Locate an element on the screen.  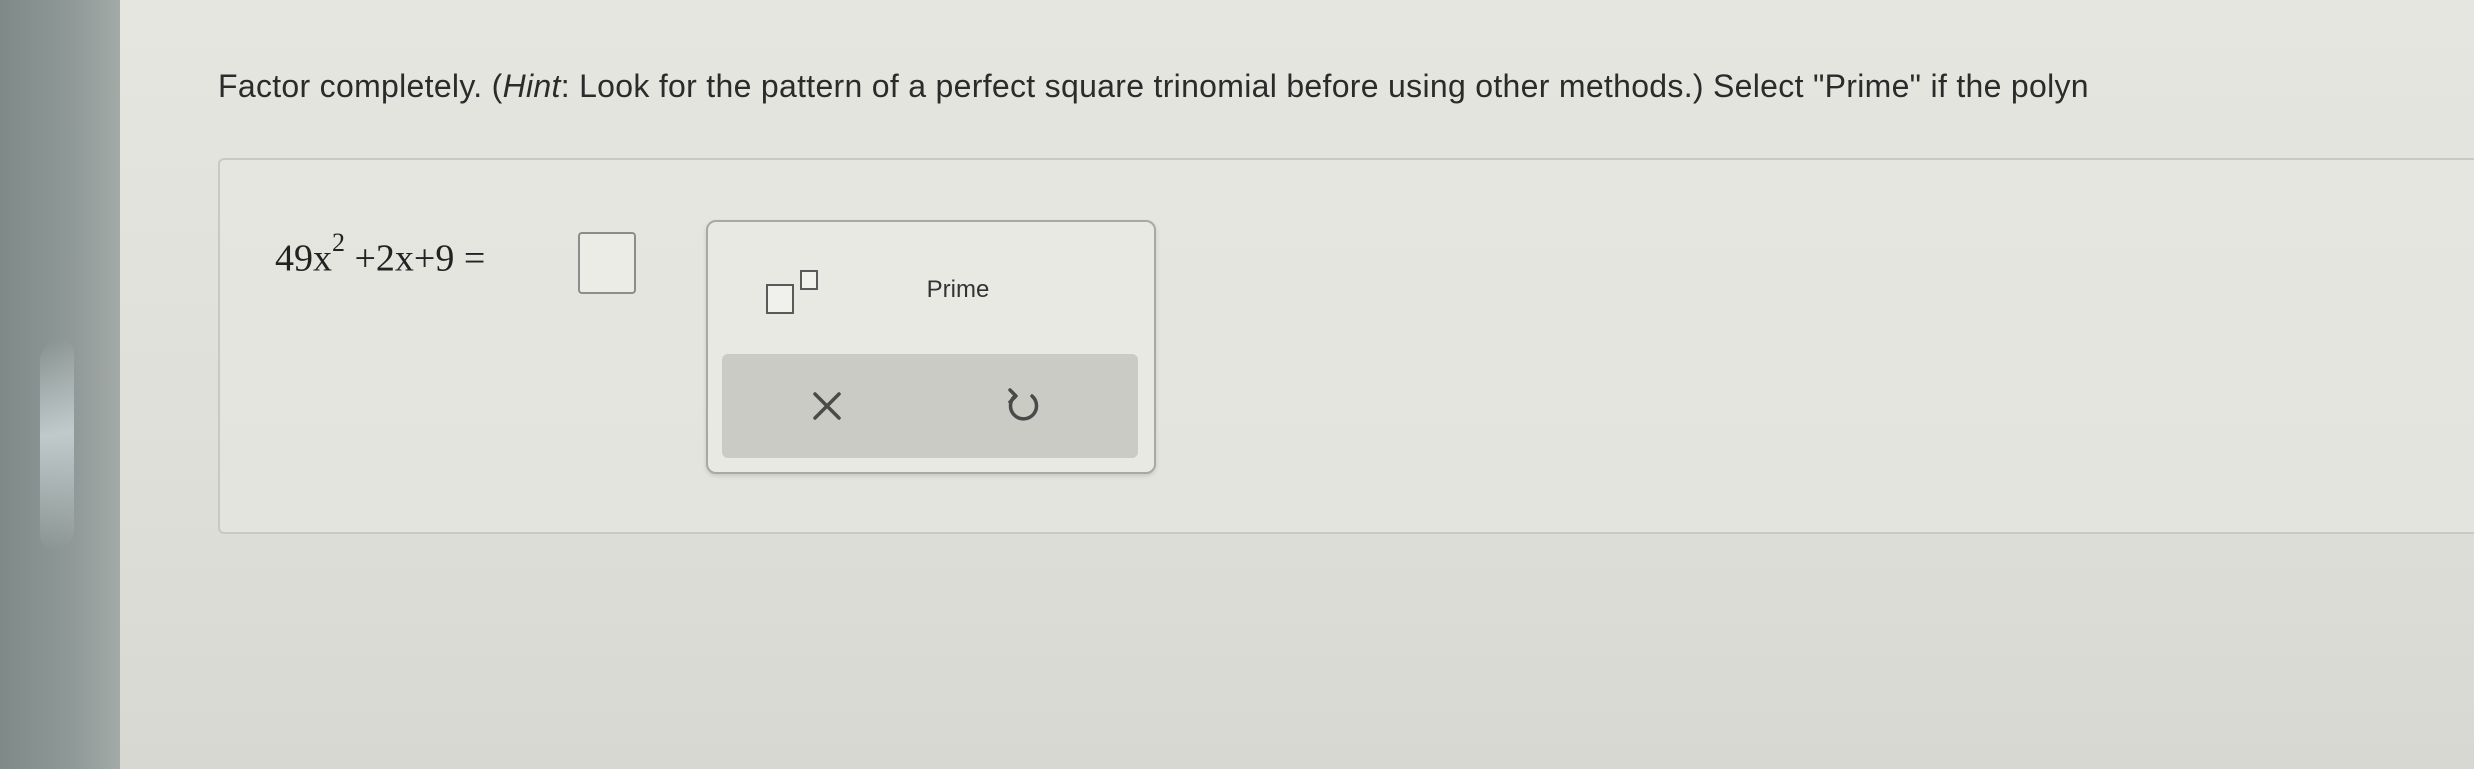
undo-icon is located at coordinates (1023, 404).